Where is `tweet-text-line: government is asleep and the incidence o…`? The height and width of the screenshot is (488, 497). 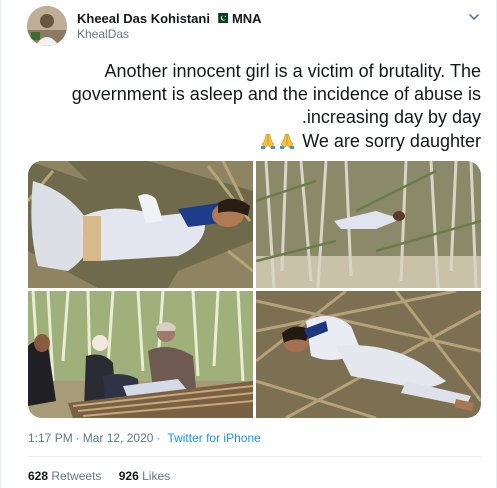 tweet-text-line: government is asleep and the incidence o… is located at coordinates (276, 94).